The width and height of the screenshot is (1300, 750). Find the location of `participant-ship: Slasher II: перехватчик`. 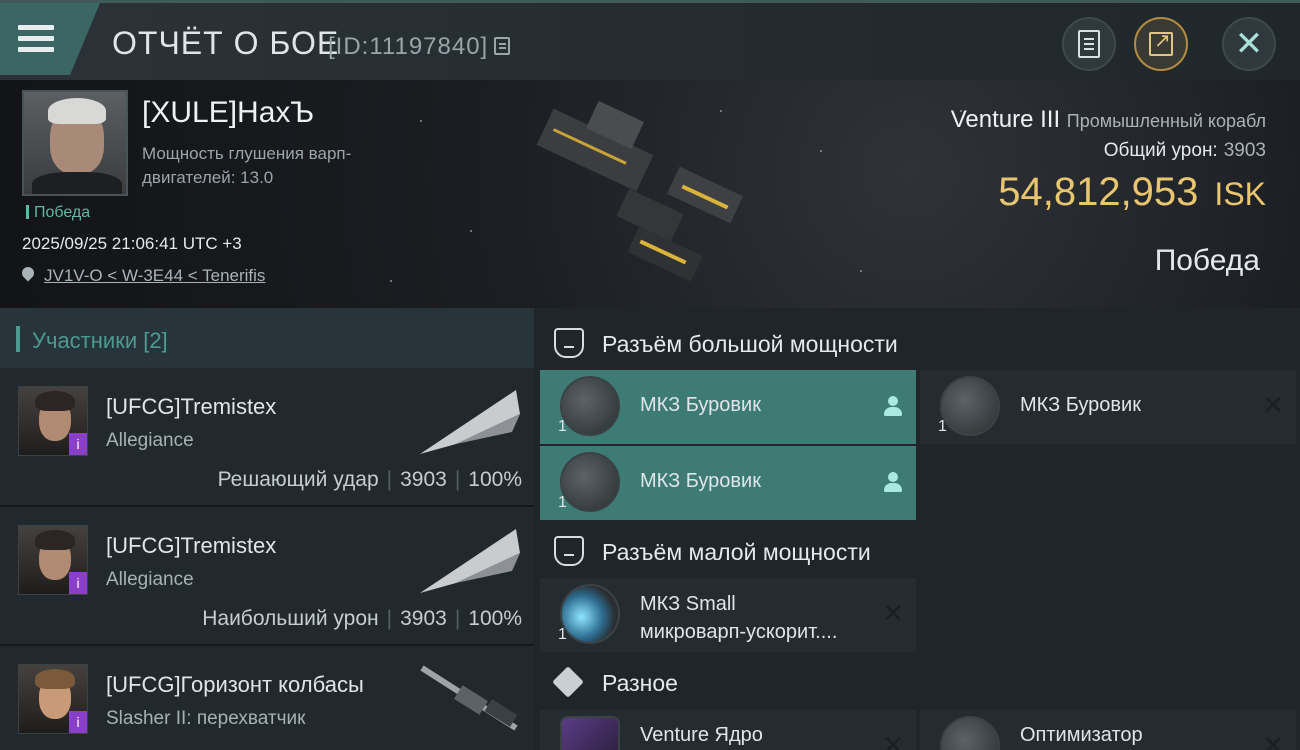

participant-ship: Slasher II: перехватчик is located at coordinates (206, 718).